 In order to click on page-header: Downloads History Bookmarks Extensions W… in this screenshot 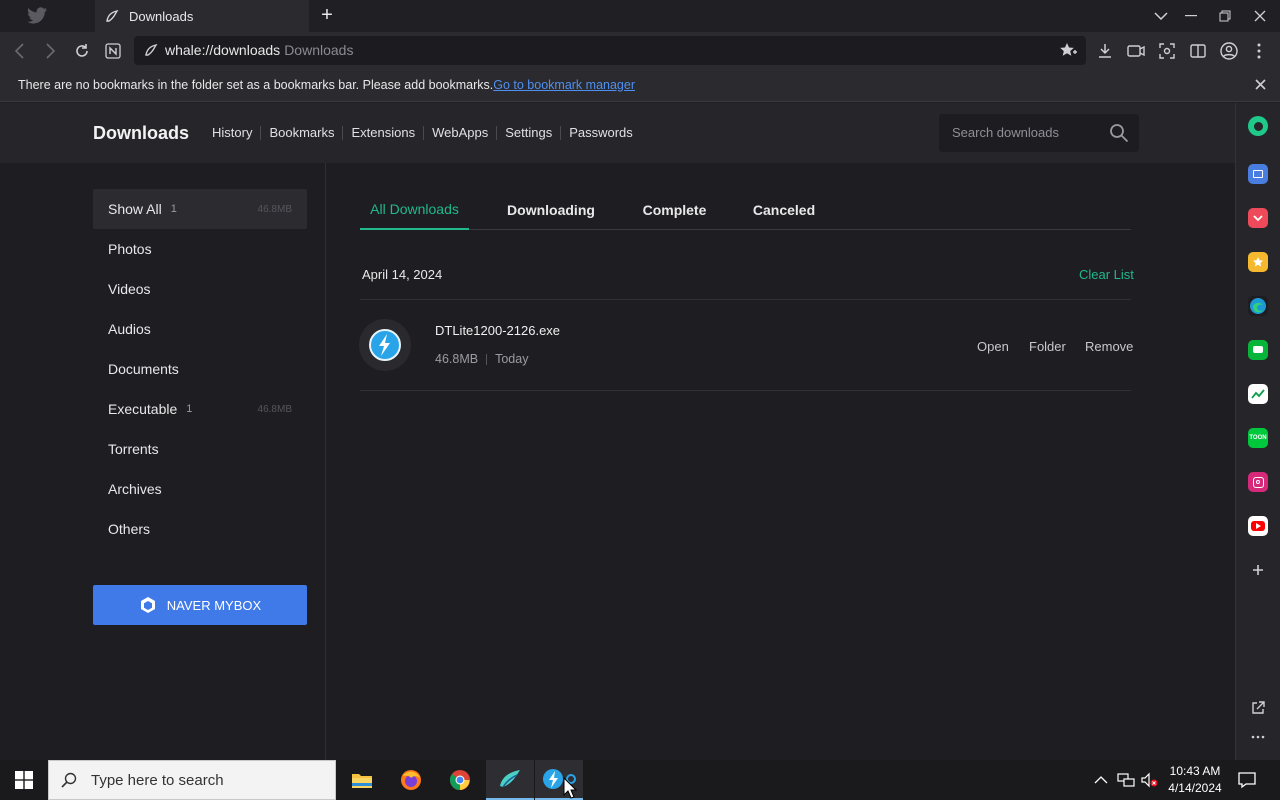, I will do `click(617, 133)`.